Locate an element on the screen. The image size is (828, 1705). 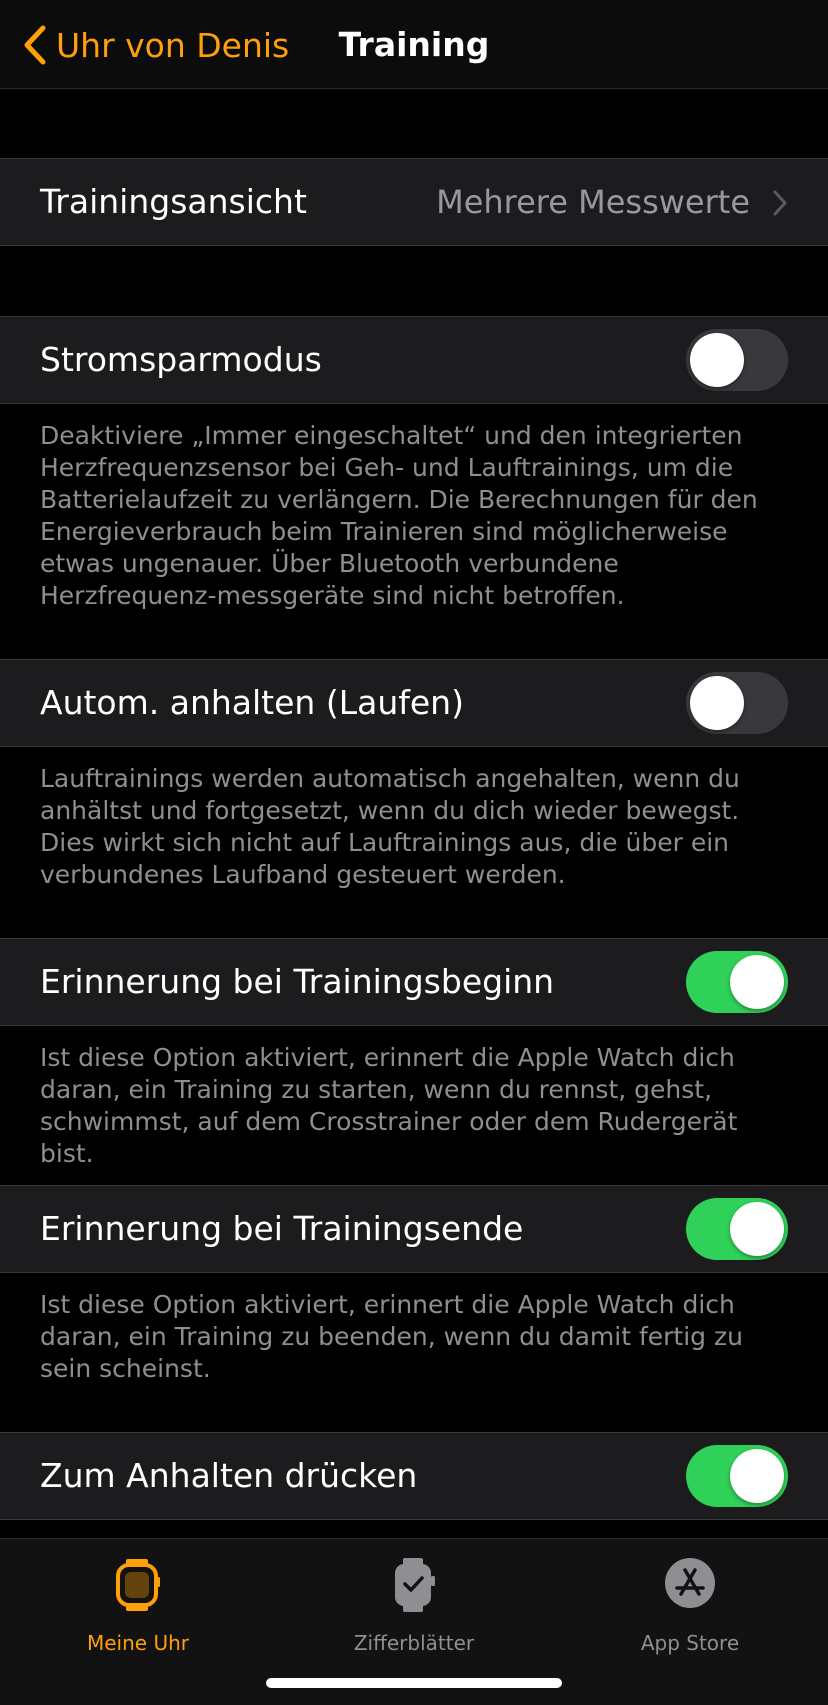
tab-app-store: App Store is located at coordinates (690, 1602).